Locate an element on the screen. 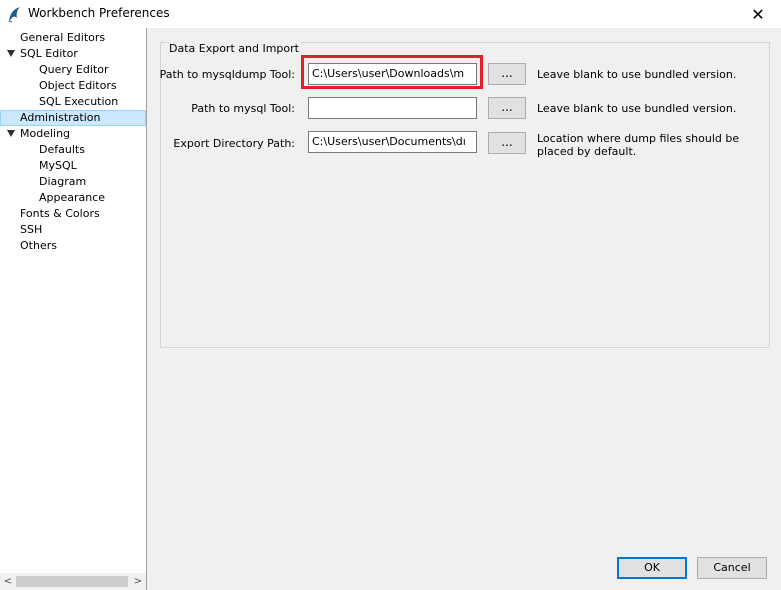 The image size is (781, 590). sidebar-item-label: Defaults is located at coordinates (62, 149).